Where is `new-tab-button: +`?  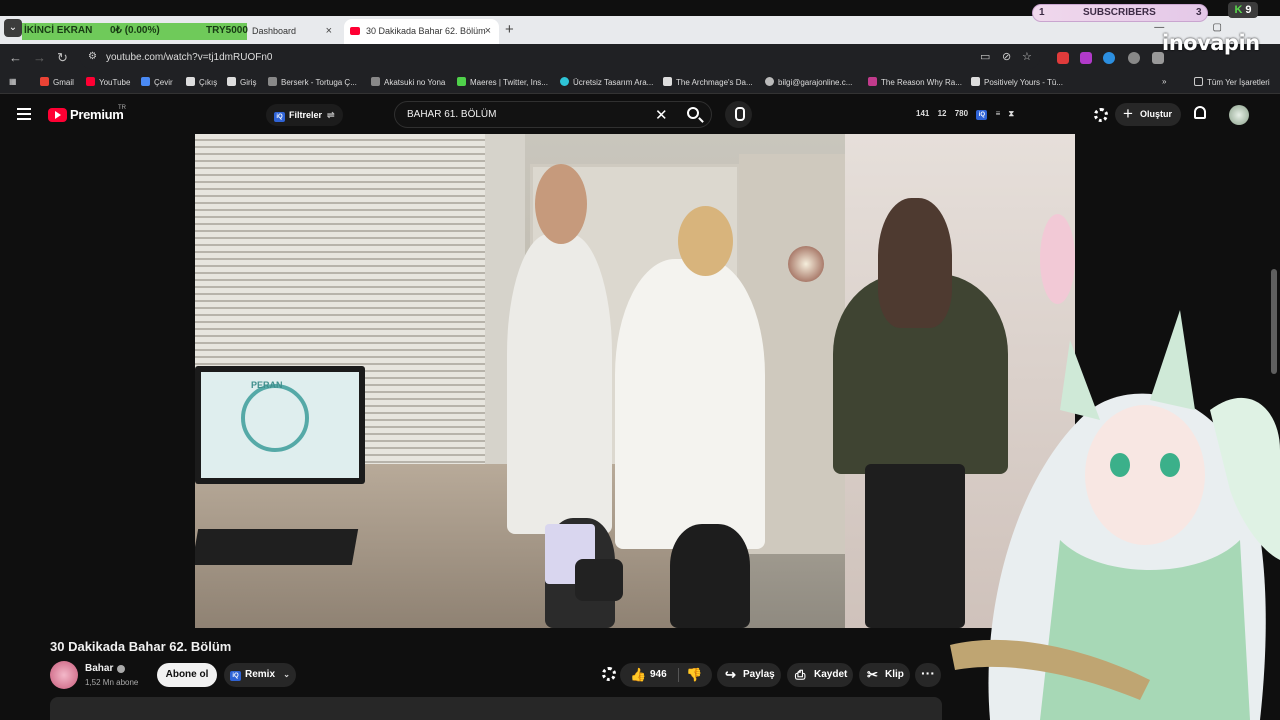 new-tab-button: + is located at coordinates (509, 30).